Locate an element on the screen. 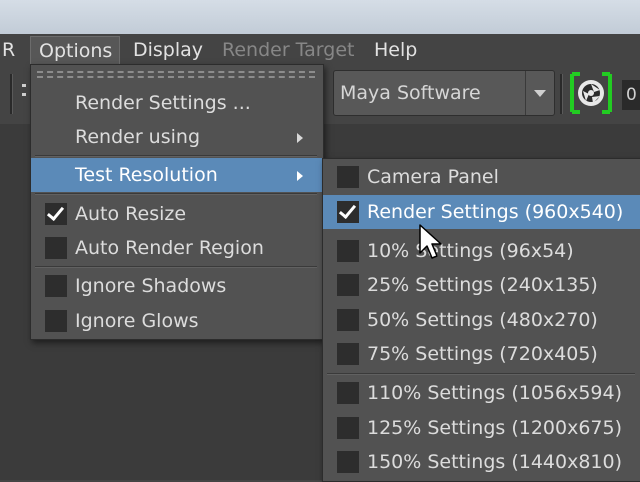 This screenshot has height=482, width=640. menu-item-label: Auto Render Region is located at coordinates (169, 248).